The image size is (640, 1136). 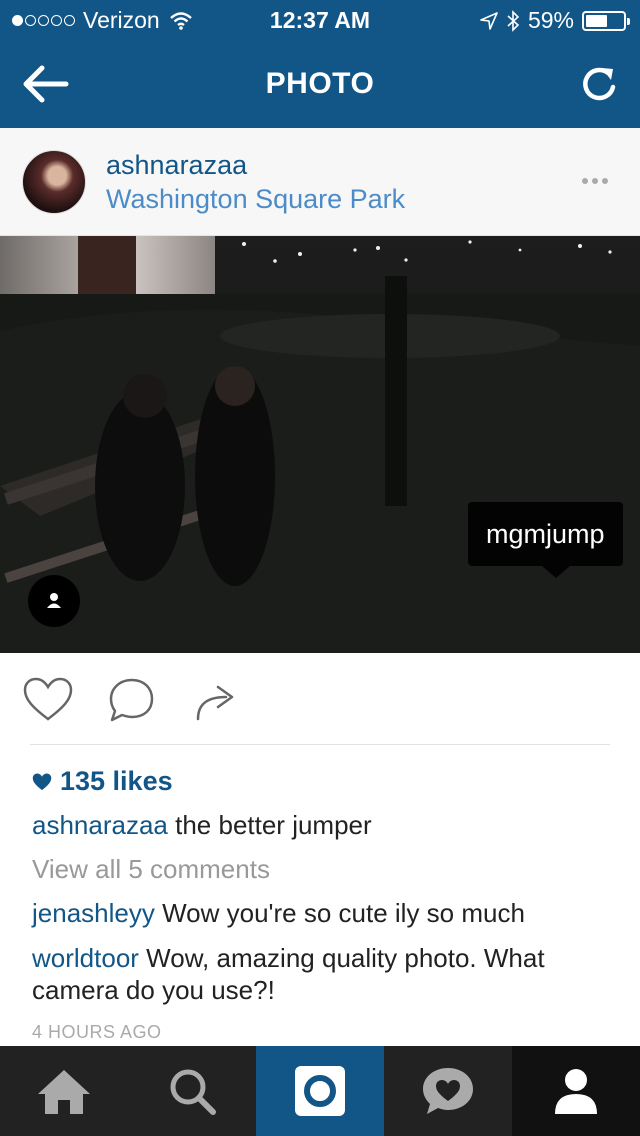 I want to click on likes-count: 135 likes, so click(x=102, y=781).